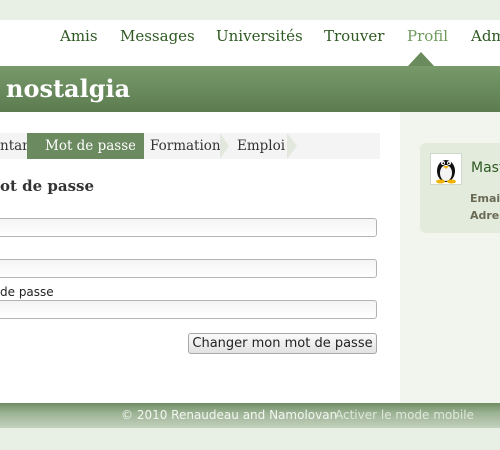 The image size is (500, 450). I want to click on confirm-password-input, so click(188, 309).